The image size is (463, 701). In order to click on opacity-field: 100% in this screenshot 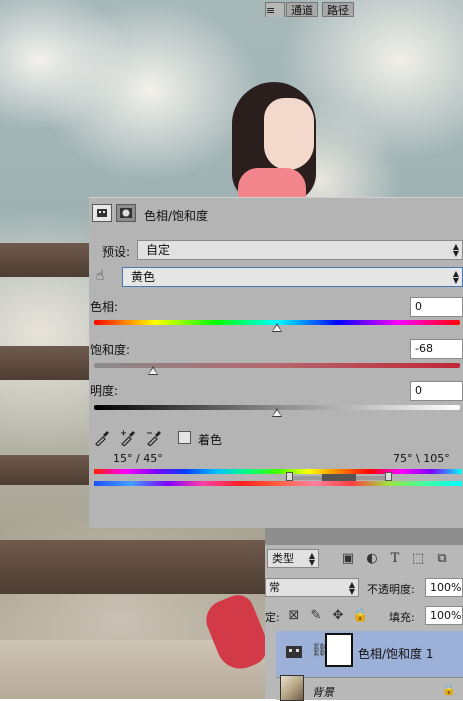, I will do `click(444, 587)`.